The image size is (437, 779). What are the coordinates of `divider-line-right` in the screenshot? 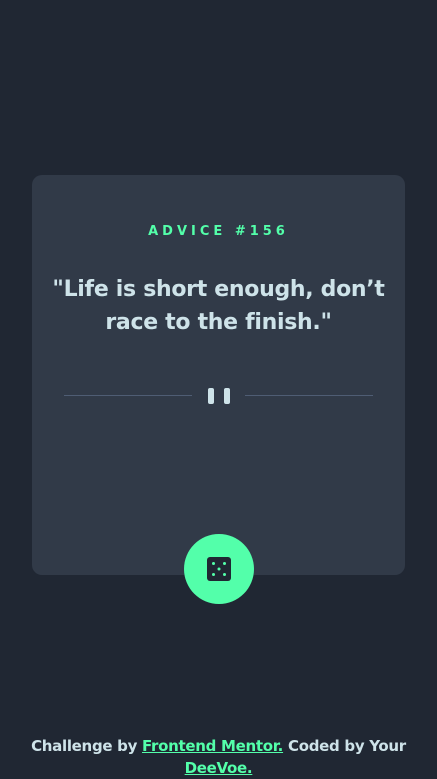 It's located at (309, 395).